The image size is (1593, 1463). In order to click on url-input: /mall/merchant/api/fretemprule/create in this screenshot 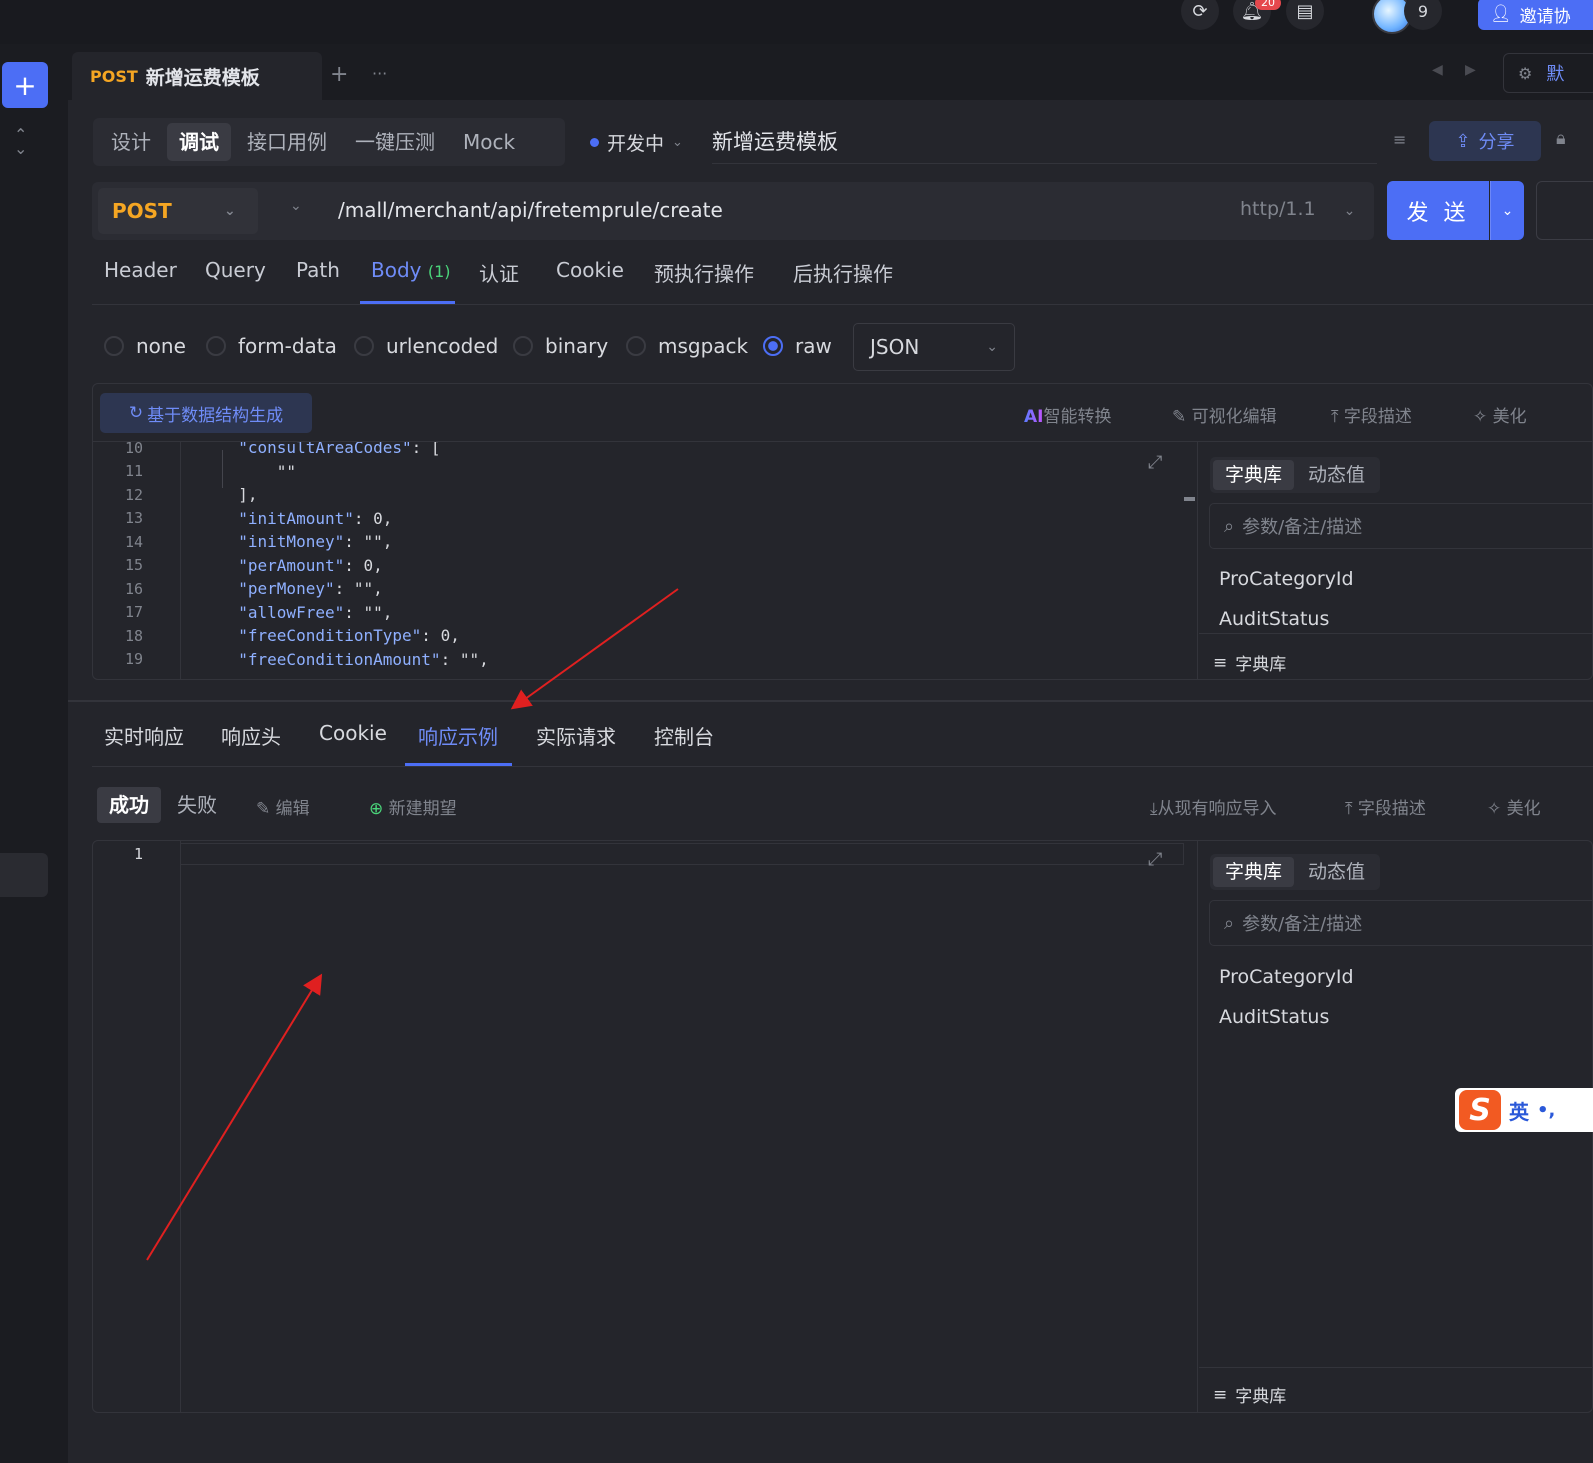, I will do `click(530, 210)`.